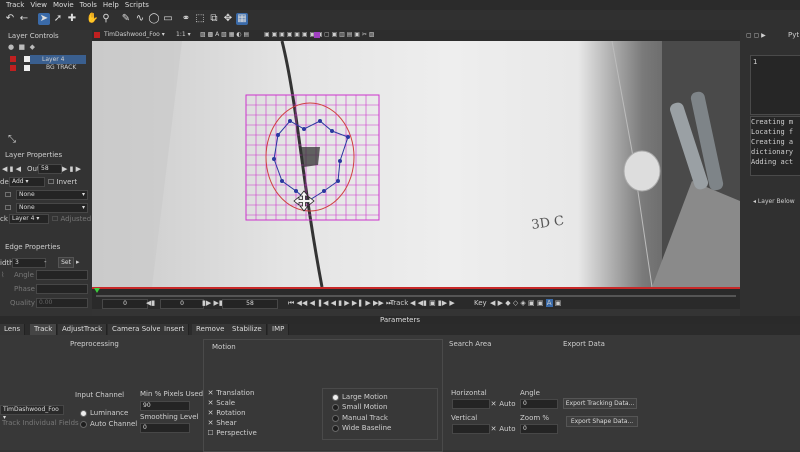 The height and width of the screenshot is (452, 800). What do you see at coordinates (140, 19) in the screenshot?
I see `bspline-tool-icon: ∿` at bounding box center [140, 19].